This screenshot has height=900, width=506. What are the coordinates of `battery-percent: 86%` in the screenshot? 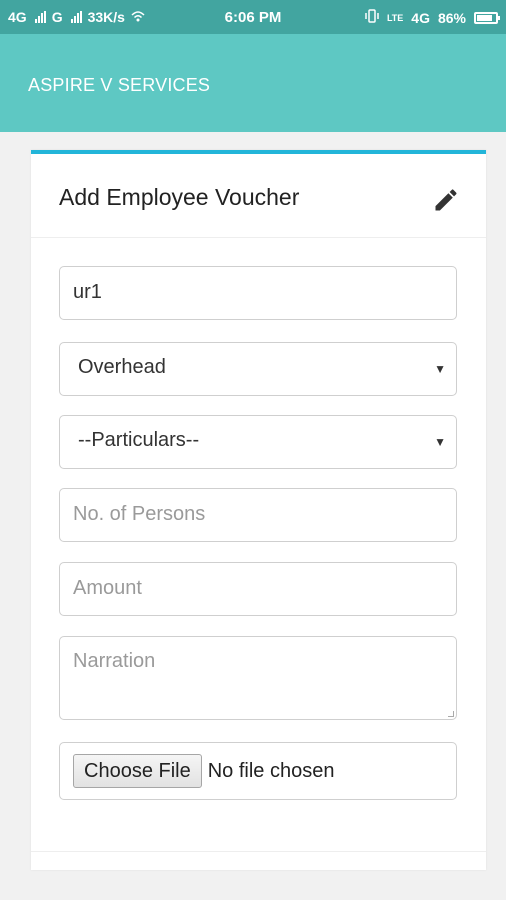 It's located at (451, 17).